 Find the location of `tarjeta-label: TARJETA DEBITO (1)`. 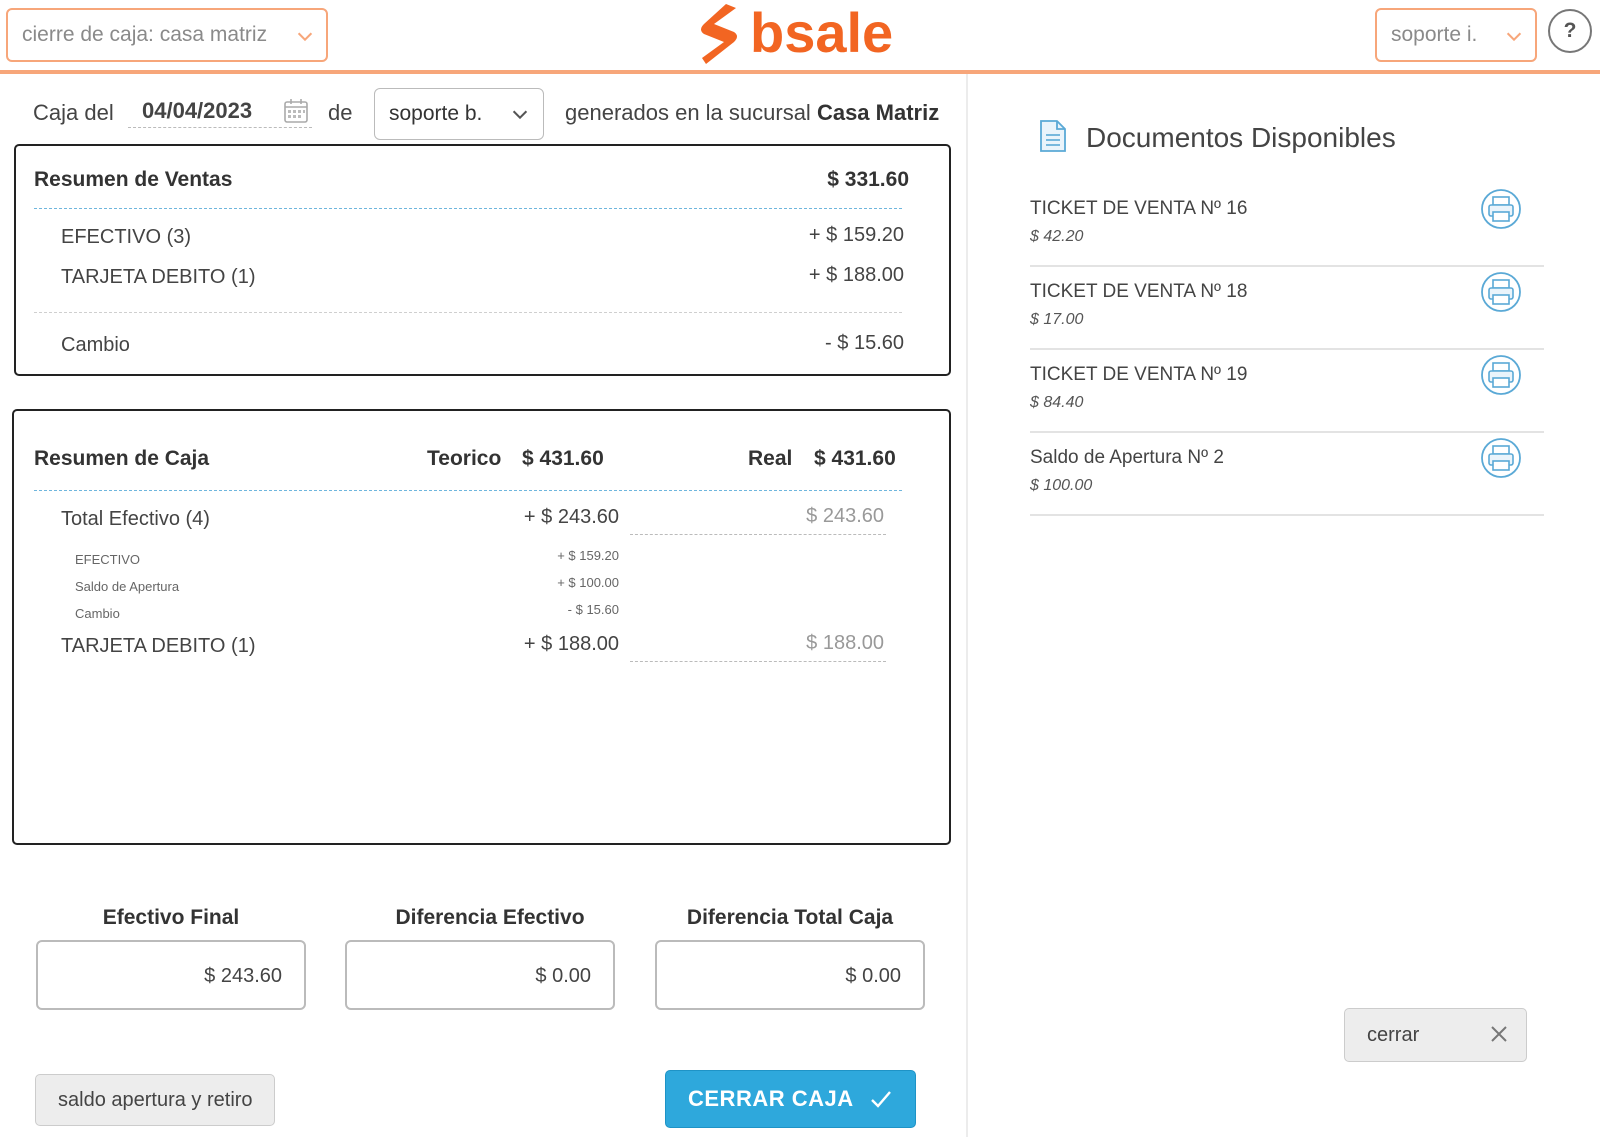

tarjeta-label: TARJETA DEBITO (1) is located at coordinates (158, 646).